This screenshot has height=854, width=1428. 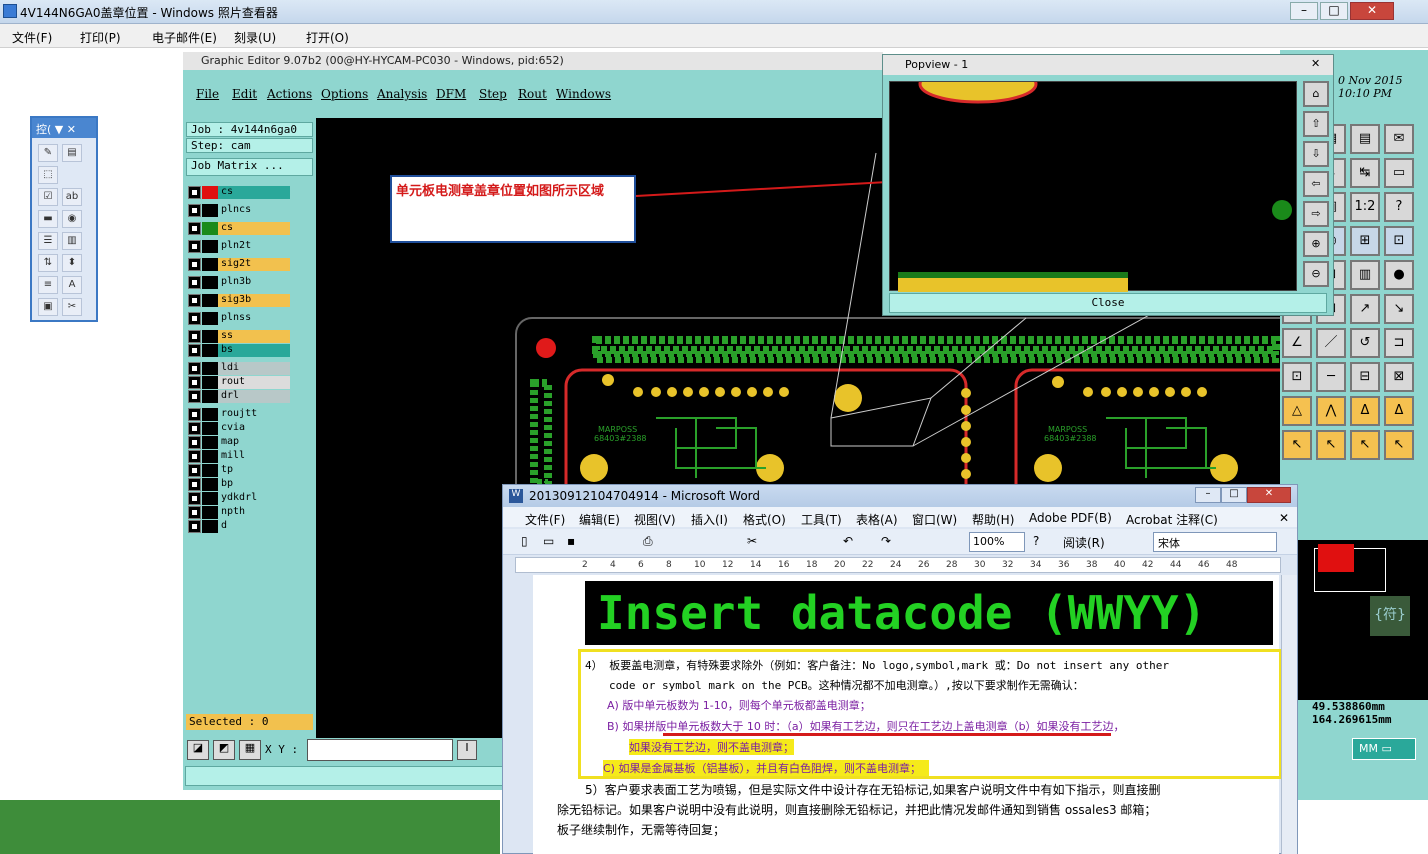 What do you see at coordinates (1331, 377) in the screenshot?
I see `tool-icon: ─` at bounding box center [1331, 377].